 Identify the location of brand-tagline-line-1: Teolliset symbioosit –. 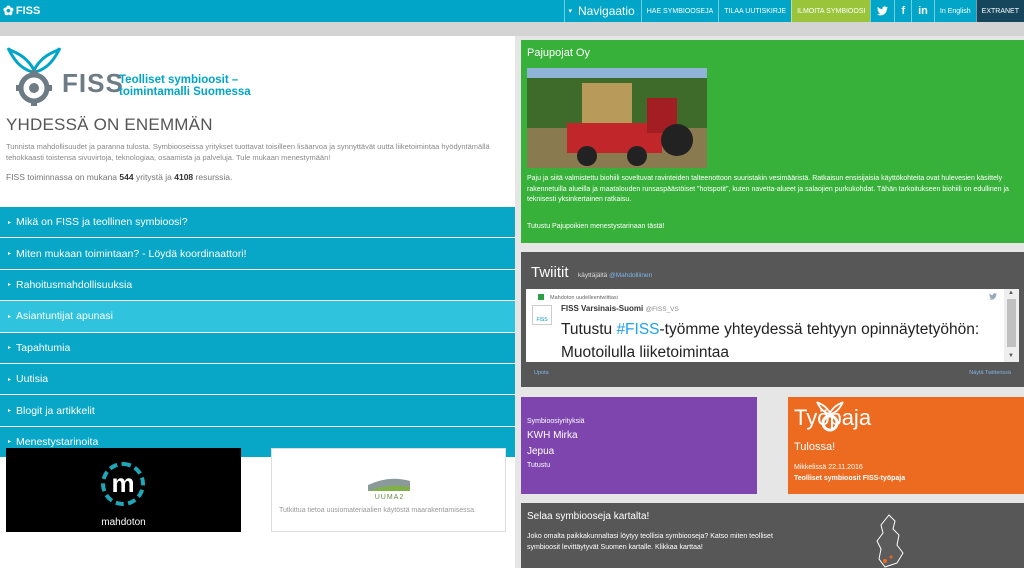
(179, 80).